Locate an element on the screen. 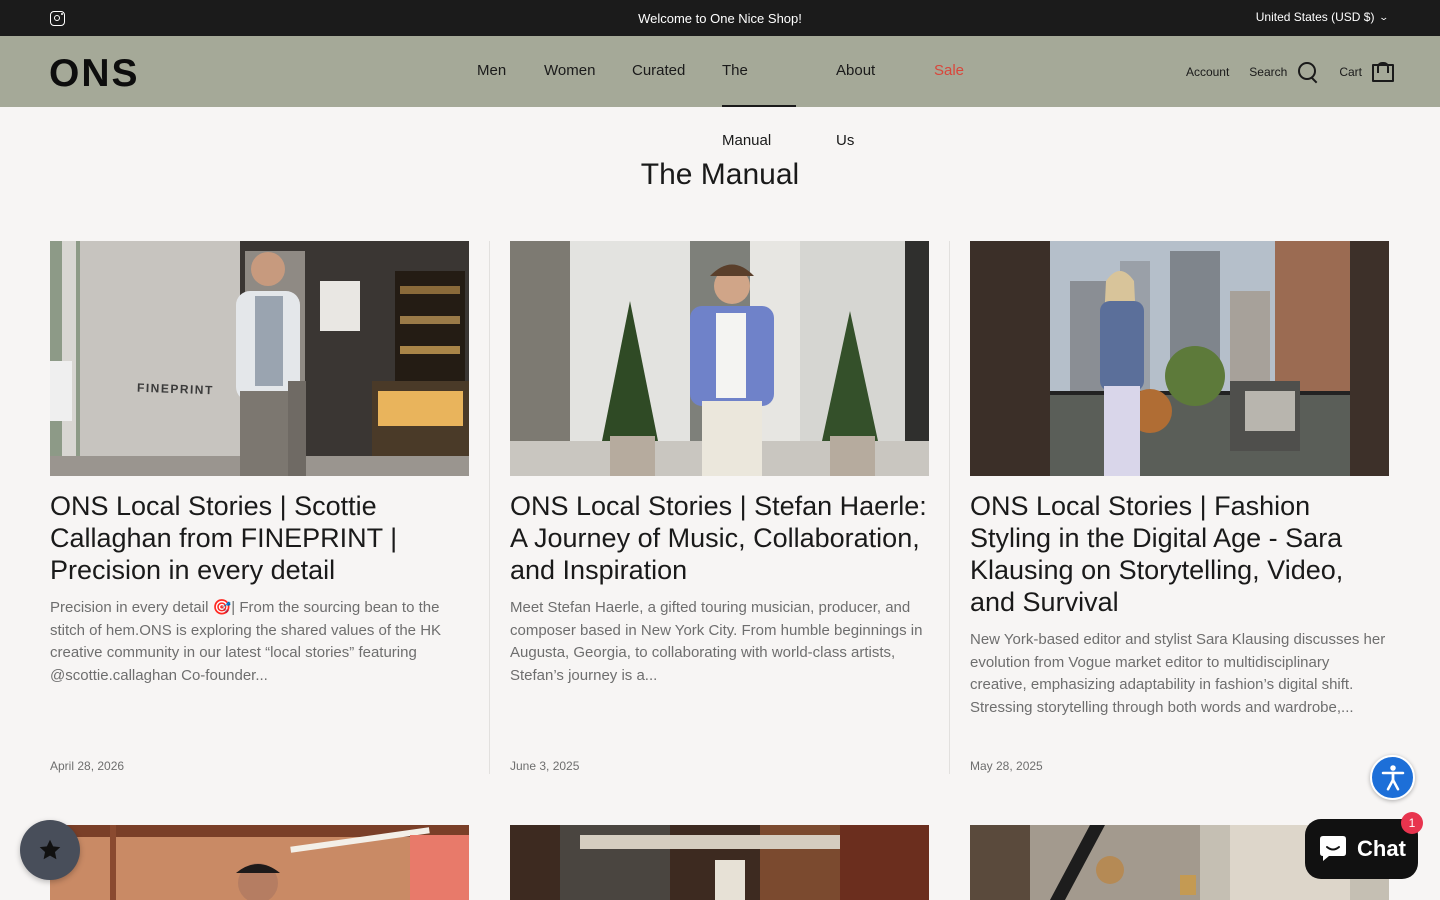 Image resolution: width=1440 pixels, height=900 pixels. sign-text: FINEPRINT is located at coordinates (175, 389).